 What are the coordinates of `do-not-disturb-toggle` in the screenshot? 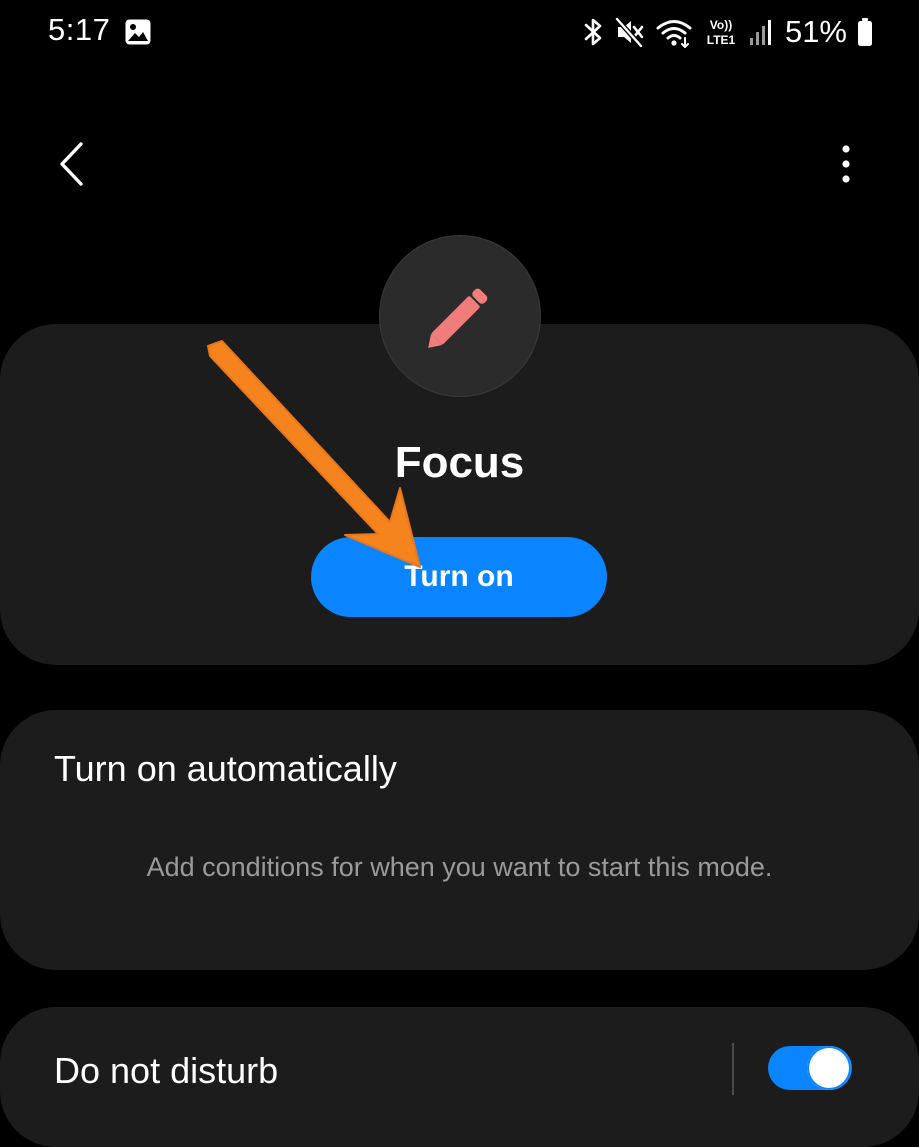 It's located at (810, 1068).